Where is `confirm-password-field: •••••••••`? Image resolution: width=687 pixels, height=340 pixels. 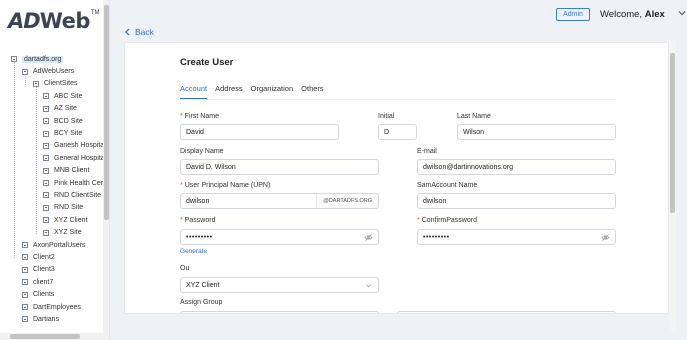
confirm-password-field: ••••••••• is located at coordinates (516, 237).